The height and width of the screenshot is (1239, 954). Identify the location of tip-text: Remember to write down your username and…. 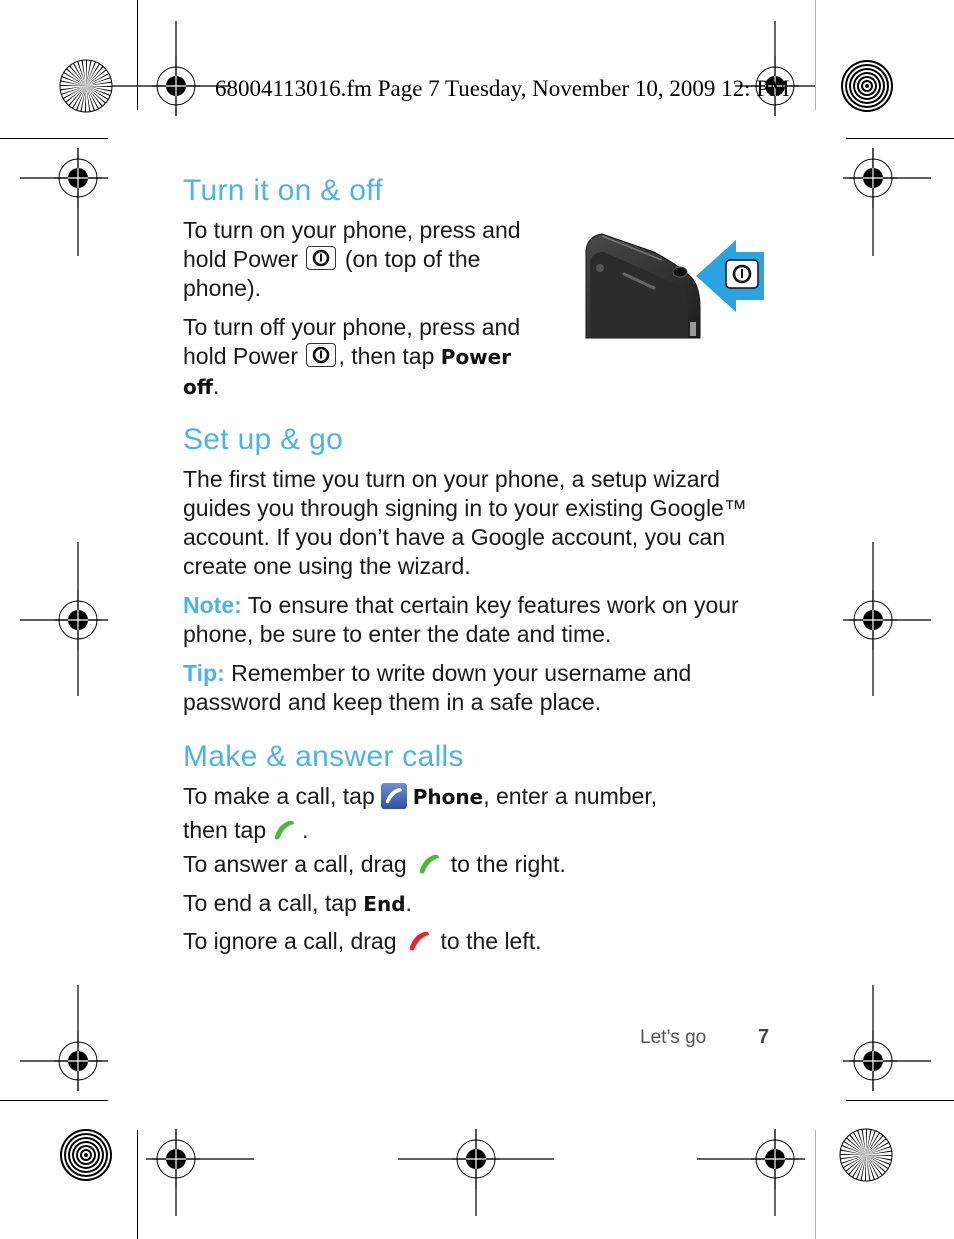
(437, 687).